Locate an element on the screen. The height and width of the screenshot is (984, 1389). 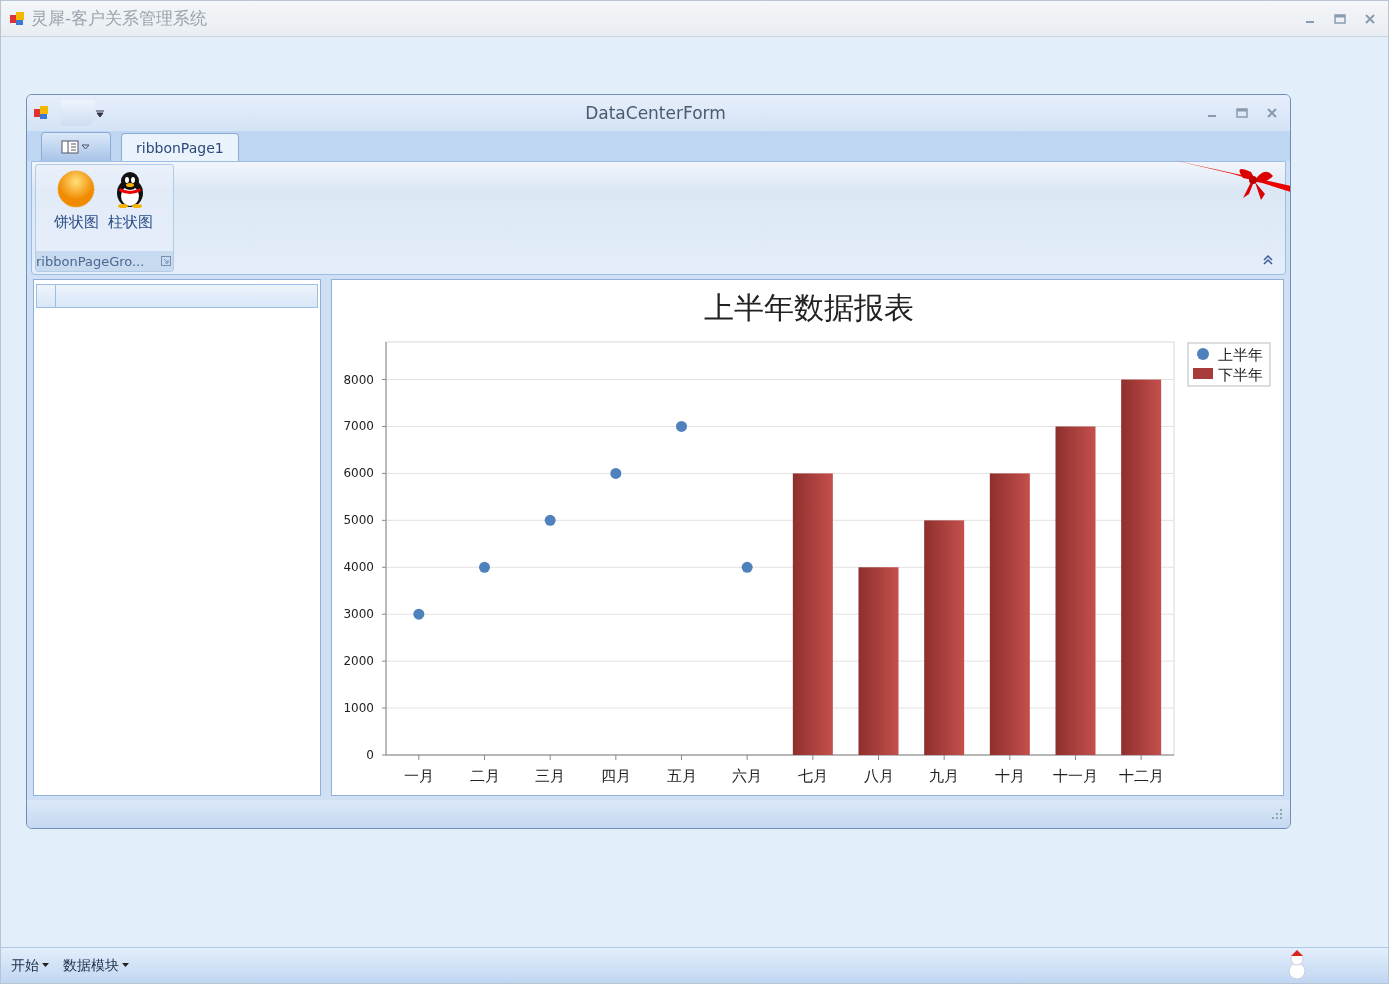
ball-icon is located at coordinates (76, 189).